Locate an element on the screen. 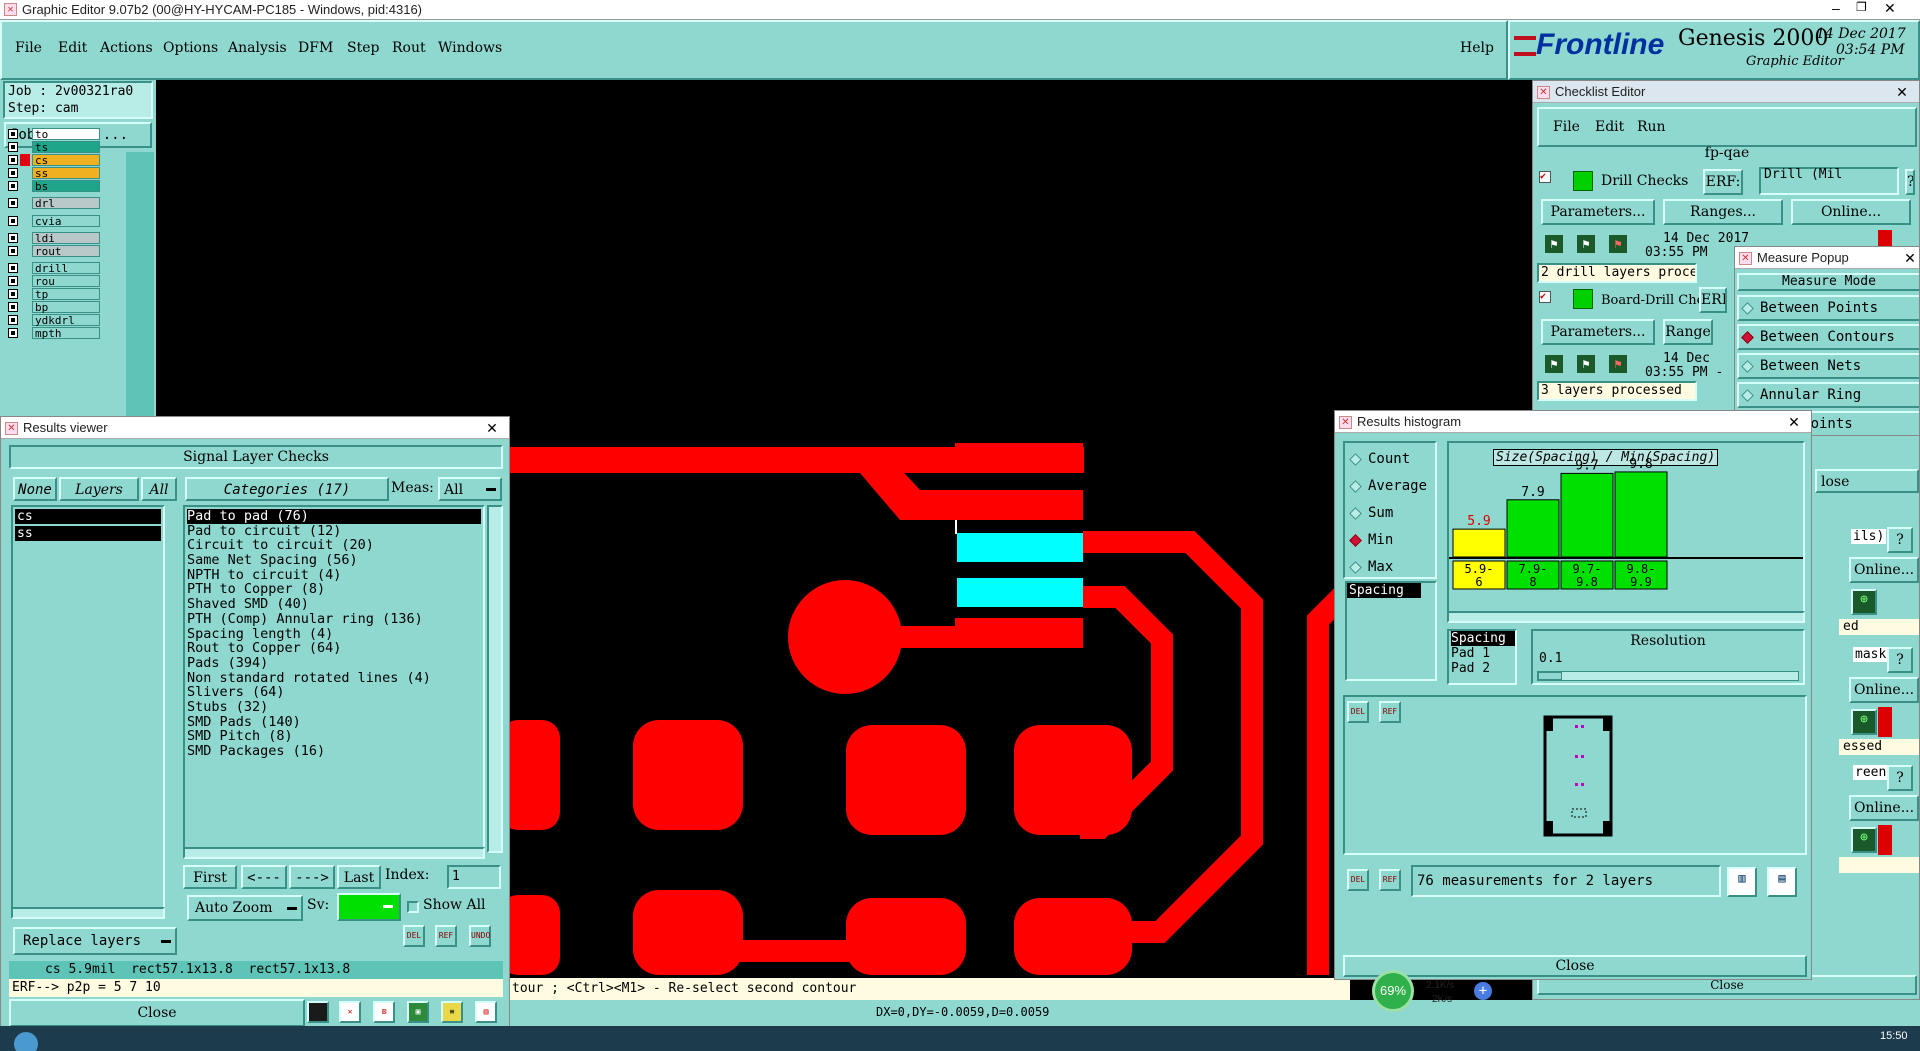  chart-tool-icon: ▥ is located at coordinates (486, 1012).